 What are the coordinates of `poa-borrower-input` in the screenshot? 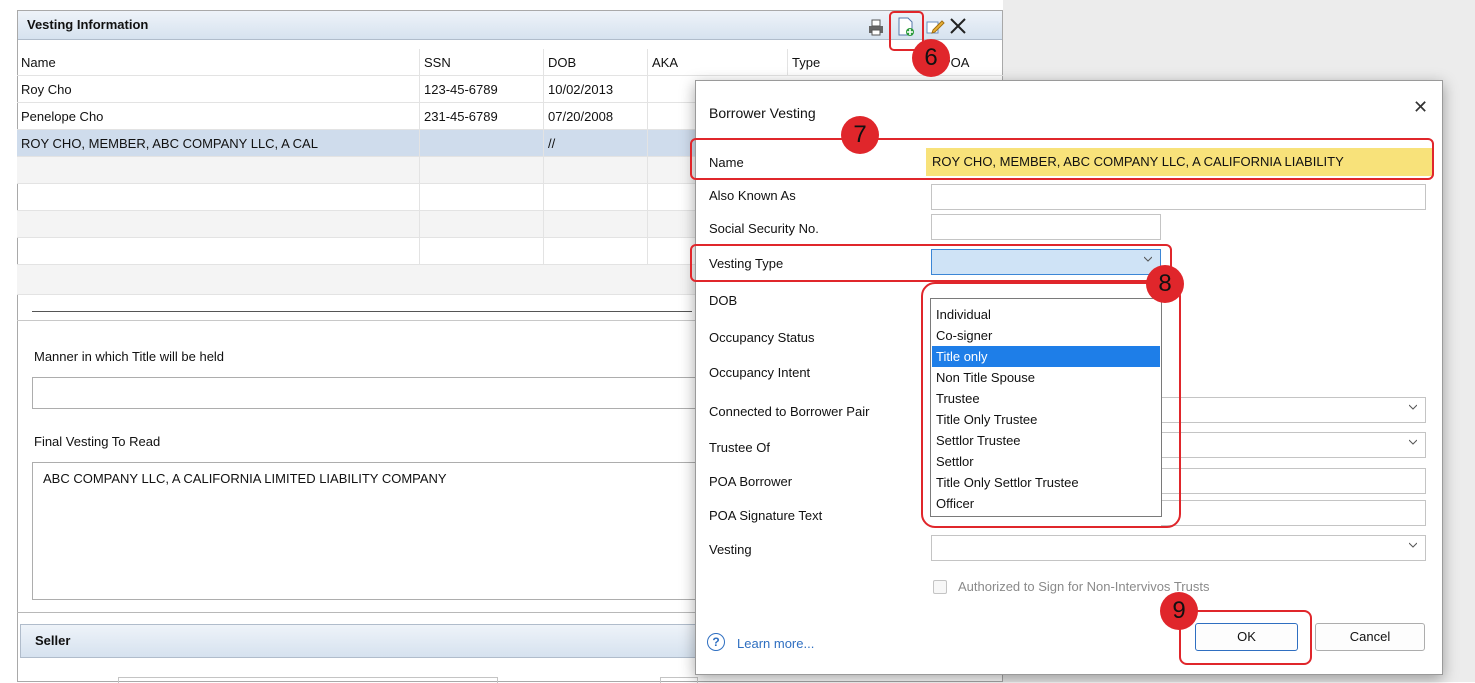 It's located at (1293, 481).